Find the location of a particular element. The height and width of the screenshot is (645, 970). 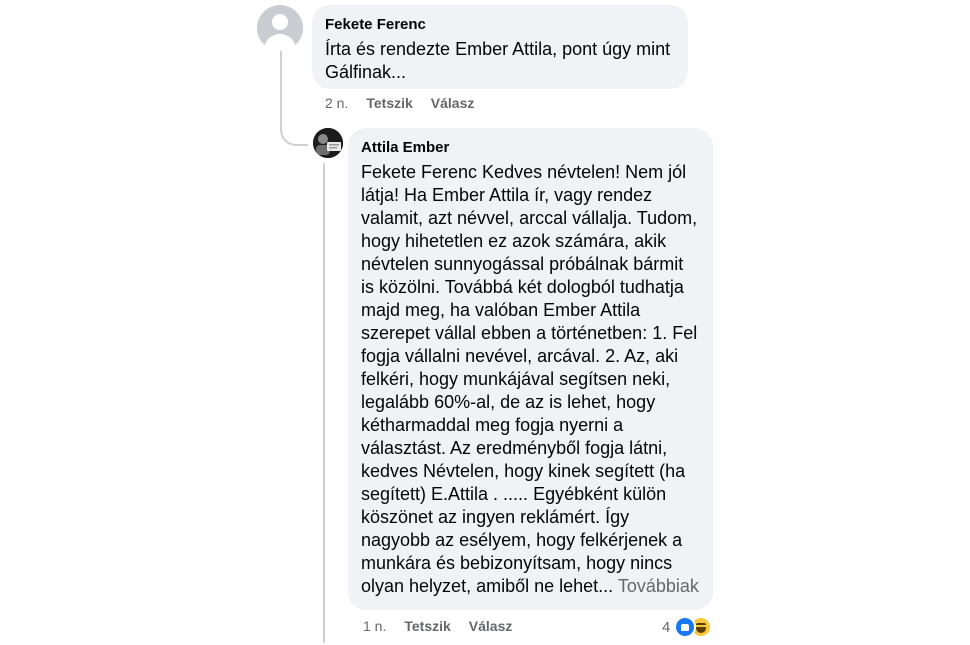

haha-mouth is located at coordinates (701, 630).